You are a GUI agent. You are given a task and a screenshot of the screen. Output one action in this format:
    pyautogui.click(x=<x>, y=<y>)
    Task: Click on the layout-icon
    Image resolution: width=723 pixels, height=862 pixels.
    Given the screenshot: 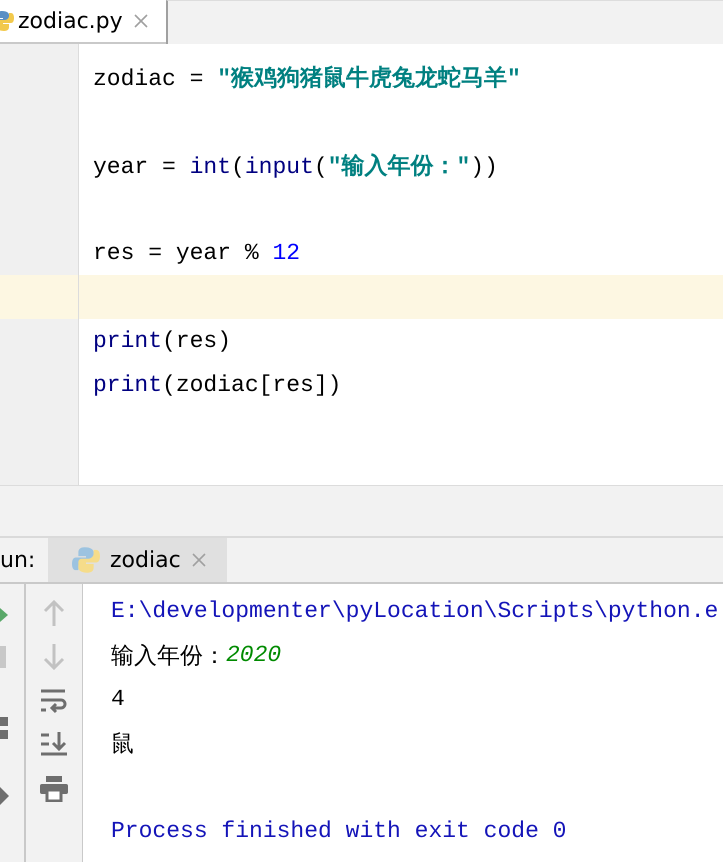 What is the action you would take?
    pyautogui.click(x=4, y=728)
    